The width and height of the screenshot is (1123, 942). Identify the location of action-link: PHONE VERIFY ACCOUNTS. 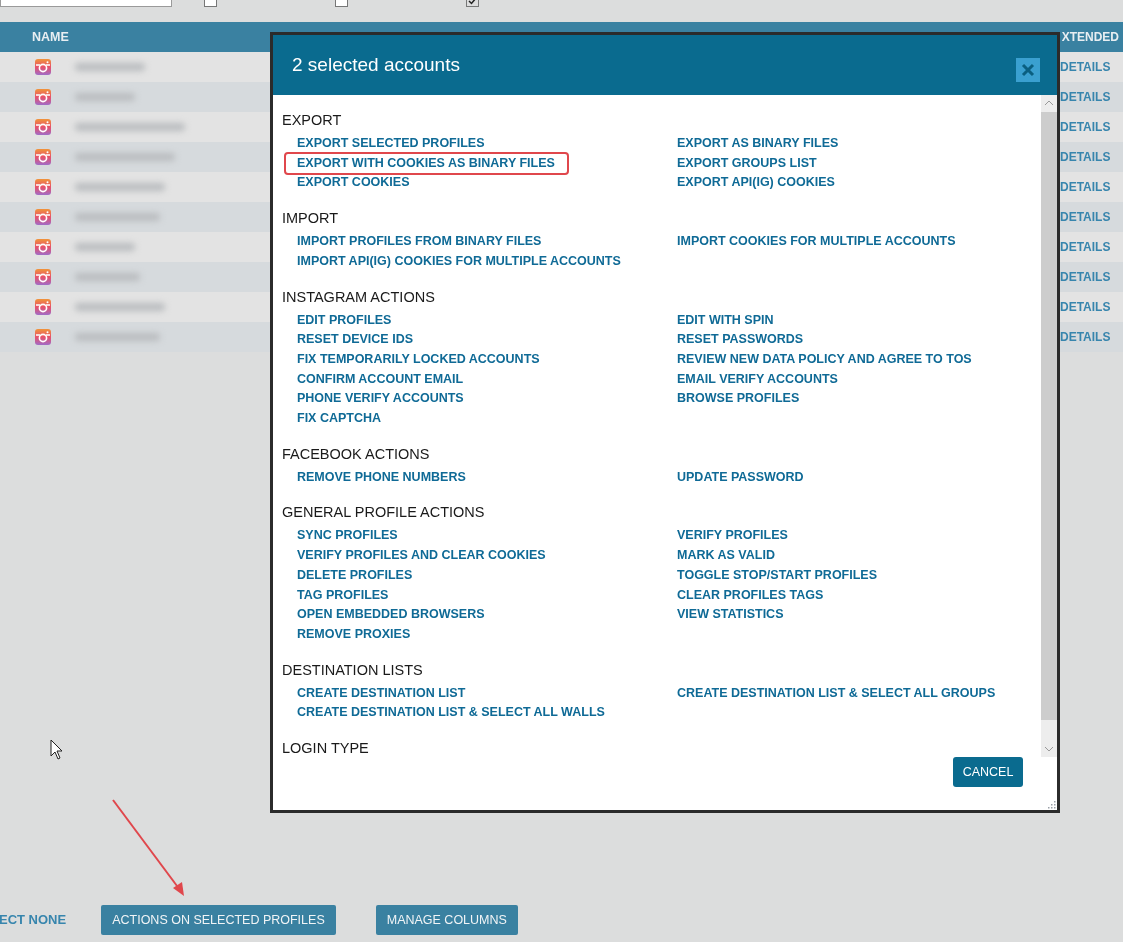
(380, 399).